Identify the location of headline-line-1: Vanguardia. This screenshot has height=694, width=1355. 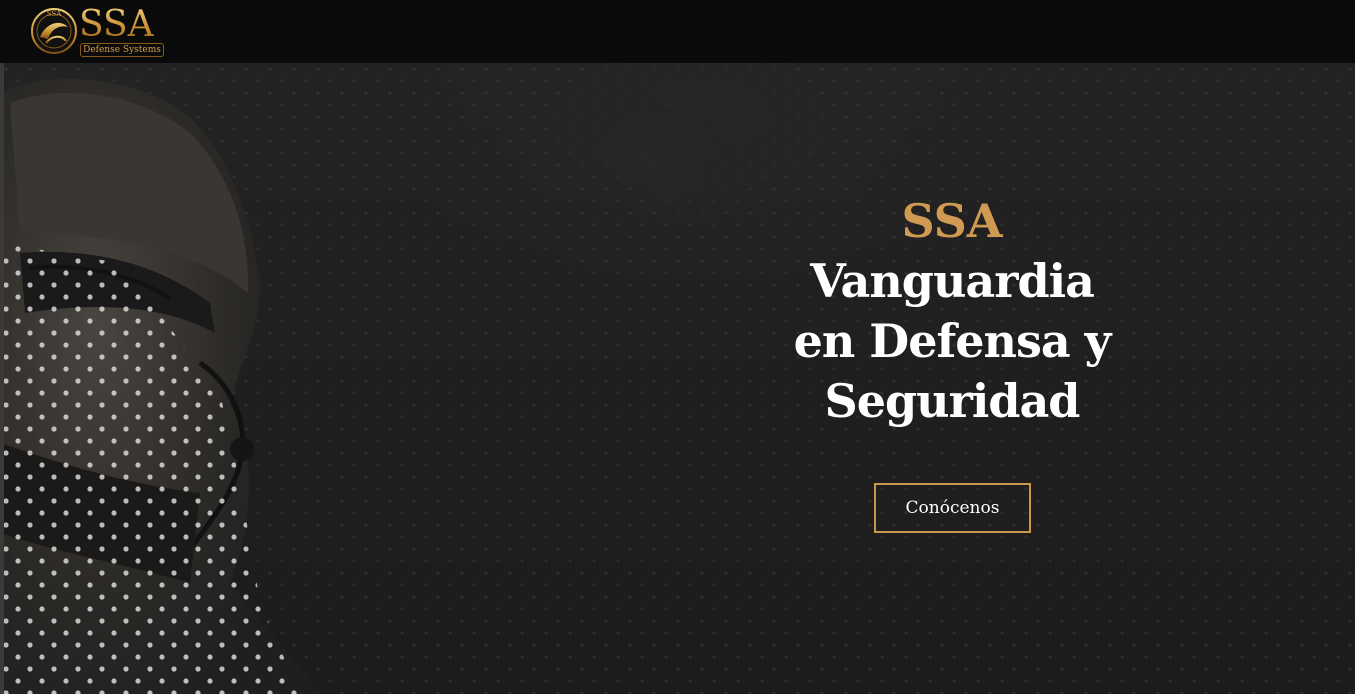
(952, 281).